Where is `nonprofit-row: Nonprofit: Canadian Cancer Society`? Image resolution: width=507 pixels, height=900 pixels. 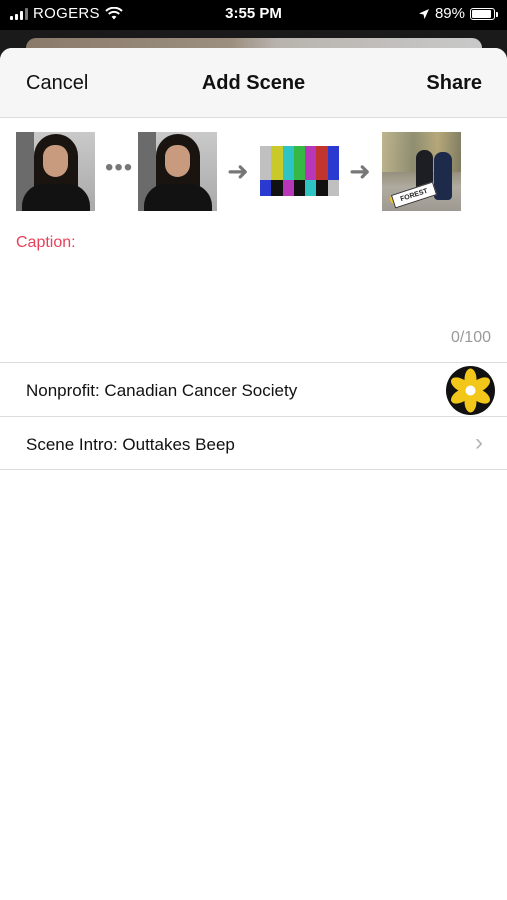 nonprofit-row: Nonprofit: Canadian Cancer Society is located at coordinates (253, 389).